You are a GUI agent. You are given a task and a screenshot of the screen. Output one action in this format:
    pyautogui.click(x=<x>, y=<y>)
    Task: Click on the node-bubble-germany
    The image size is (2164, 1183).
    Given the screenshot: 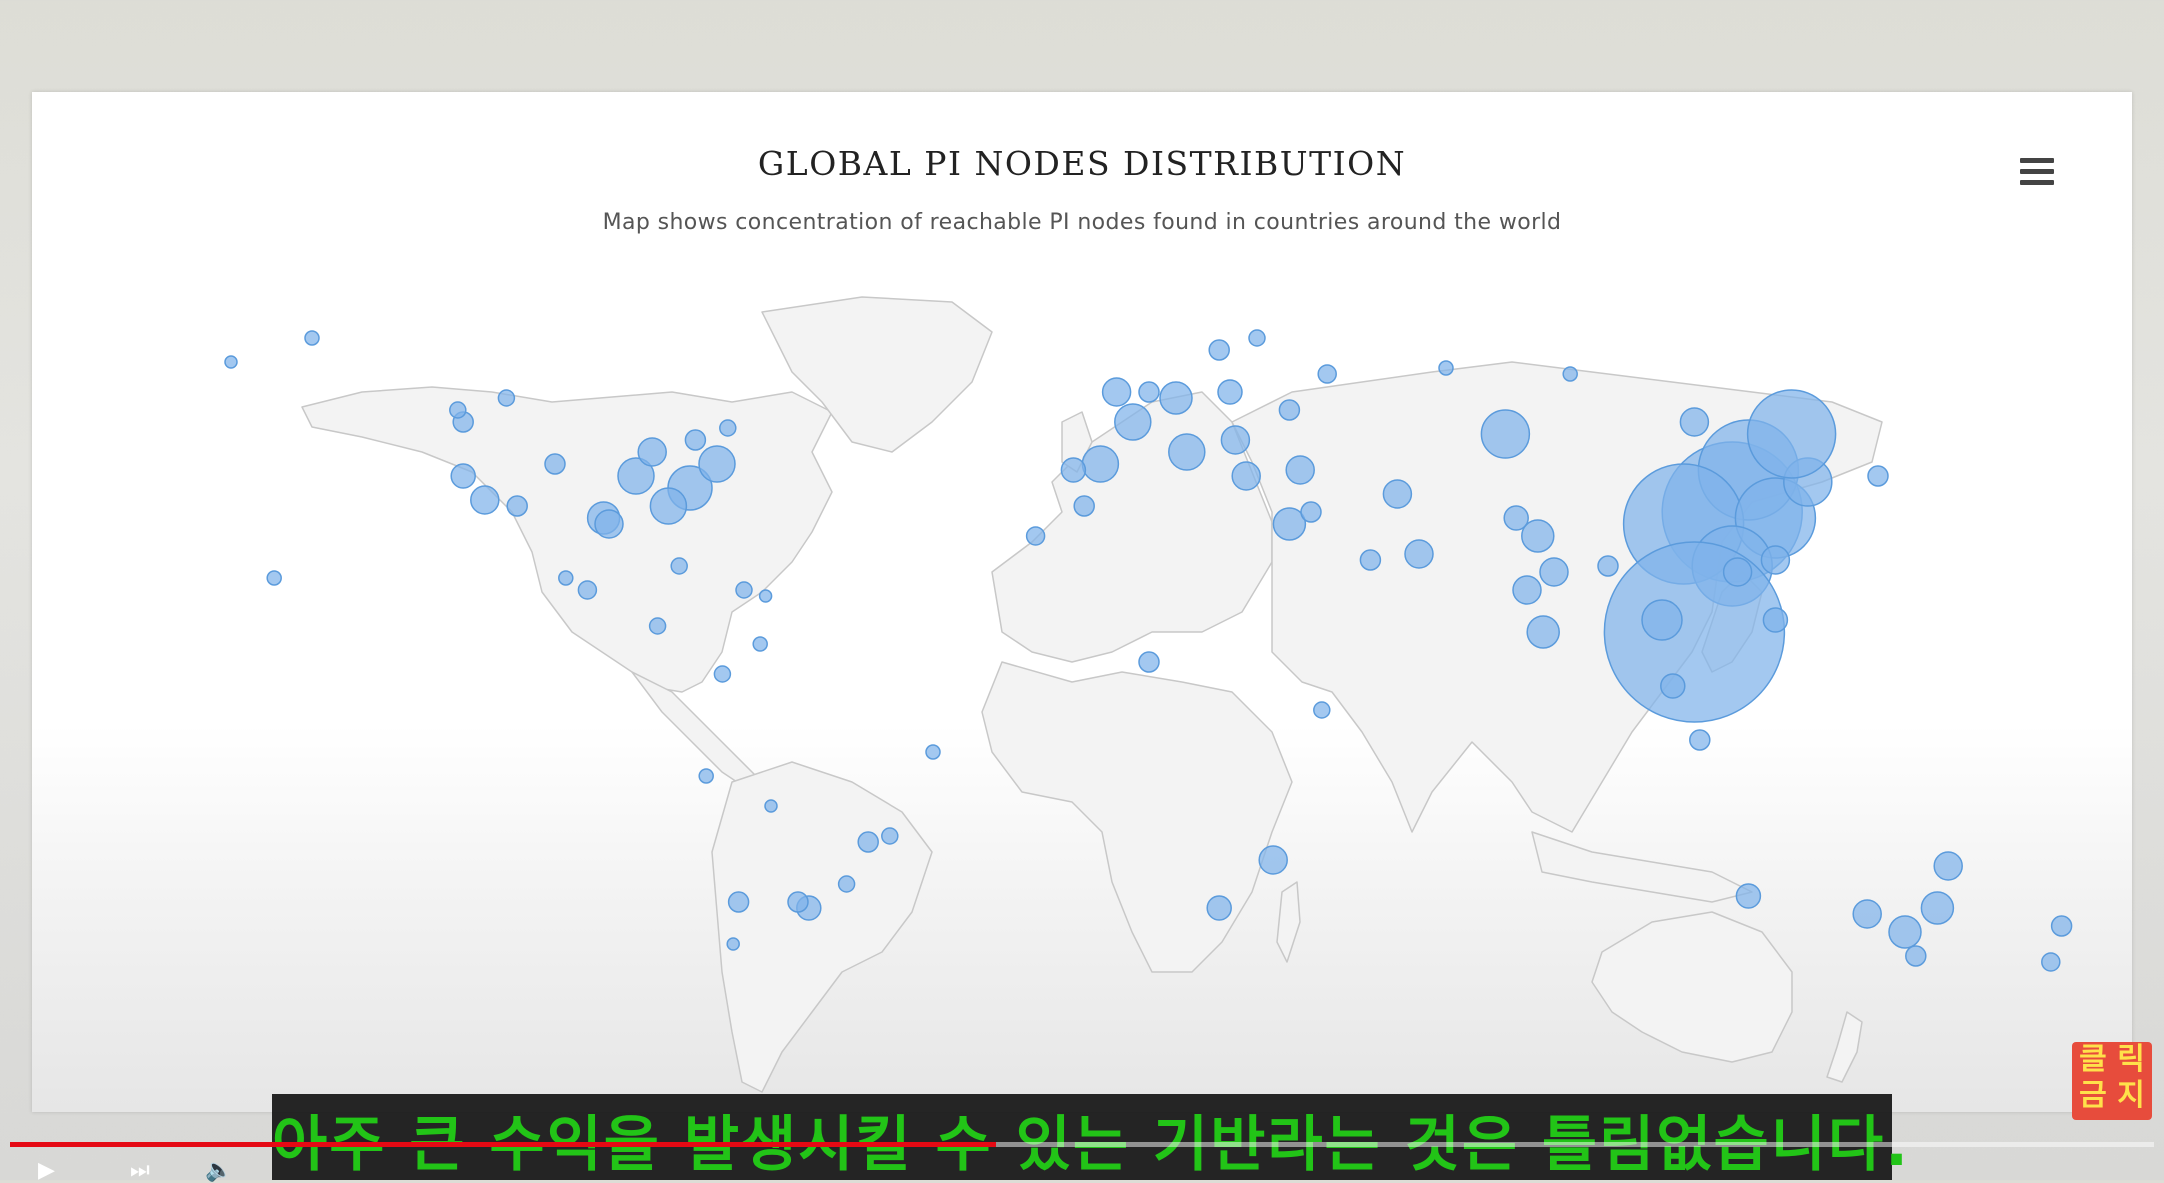 What is the action you would take?
    pyautogui.click(x=1176, y=398)
    